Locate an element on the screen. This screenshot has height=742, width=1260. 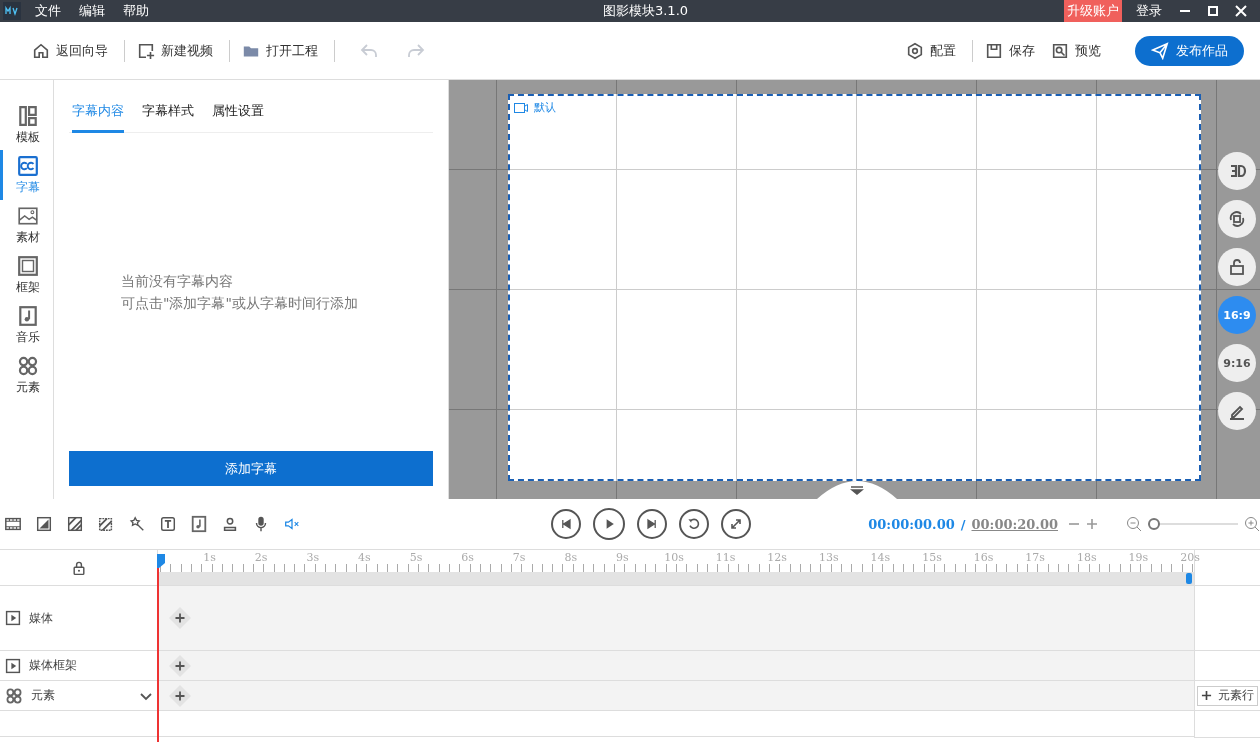
home-icon is located at coordinates (41, 50).